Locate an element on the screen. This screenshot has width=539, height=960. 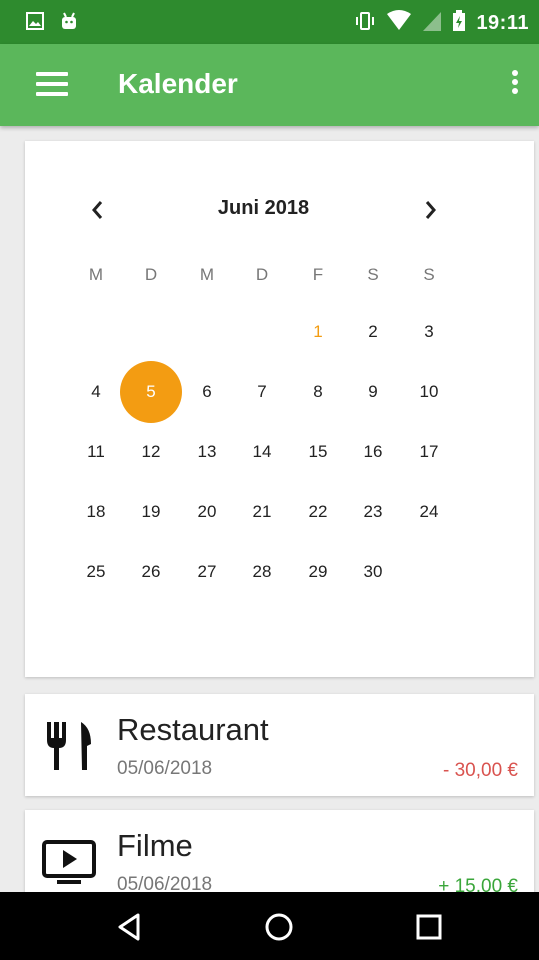
calendar-day: 27 is located at coordinates (207, 572).